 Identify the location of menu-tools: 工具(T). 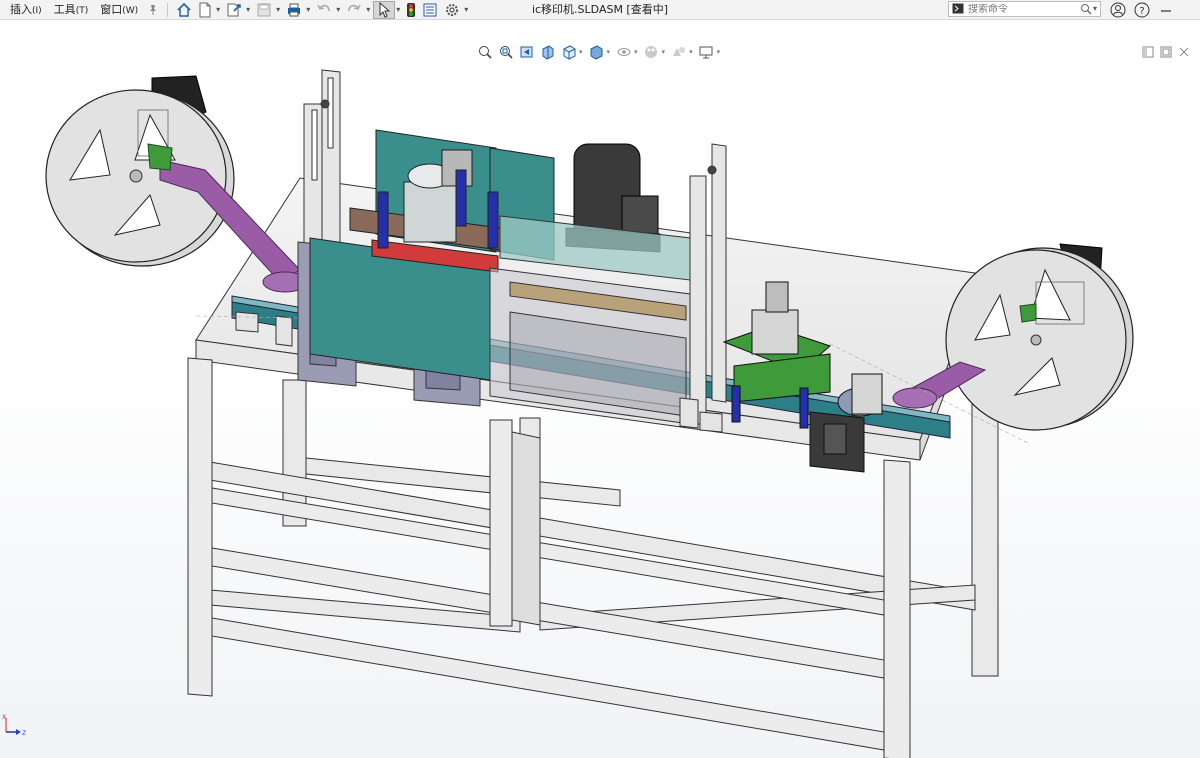
(71, 10).